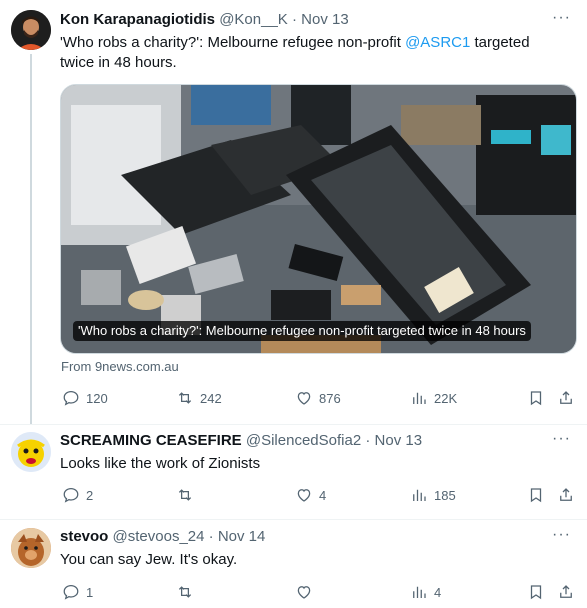 This screenshot has height=608, width=587. I want to click on like-button: 876, so click(318, 398).